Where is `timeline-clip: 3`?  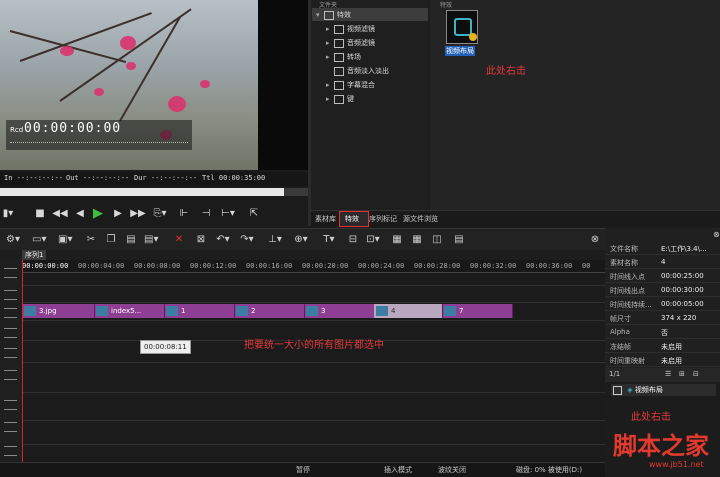
timeline-clip: 3 is located at coordinates (339, 311).